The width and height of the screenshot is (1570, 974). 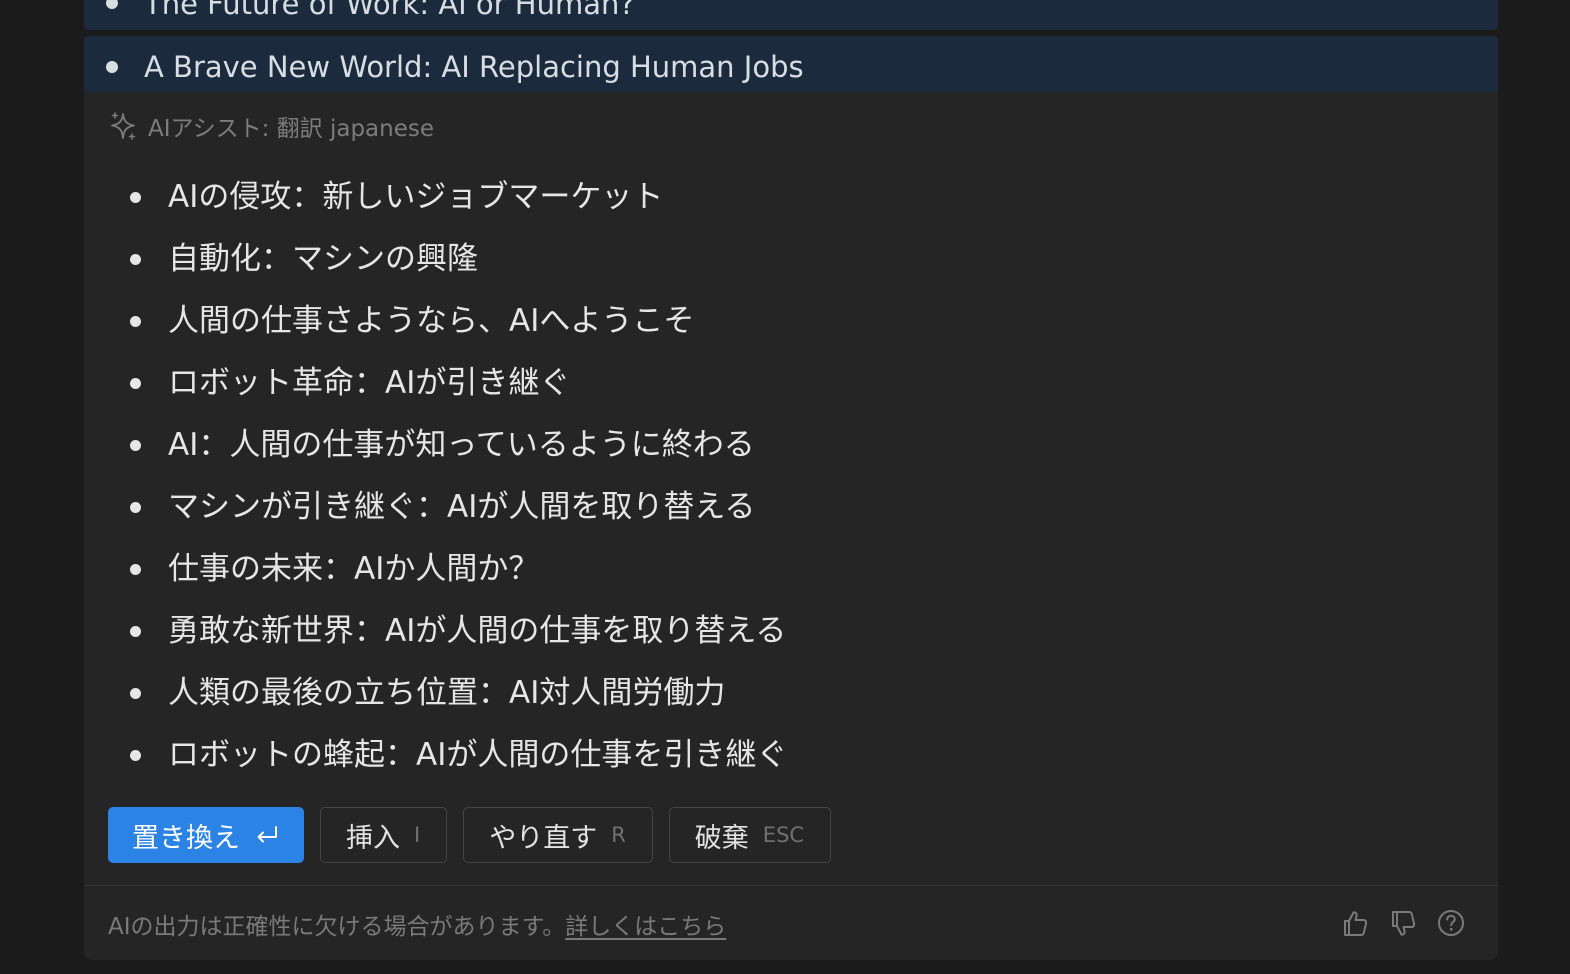 I want to click on shortcut-key: R, so click(x=618, y=835).